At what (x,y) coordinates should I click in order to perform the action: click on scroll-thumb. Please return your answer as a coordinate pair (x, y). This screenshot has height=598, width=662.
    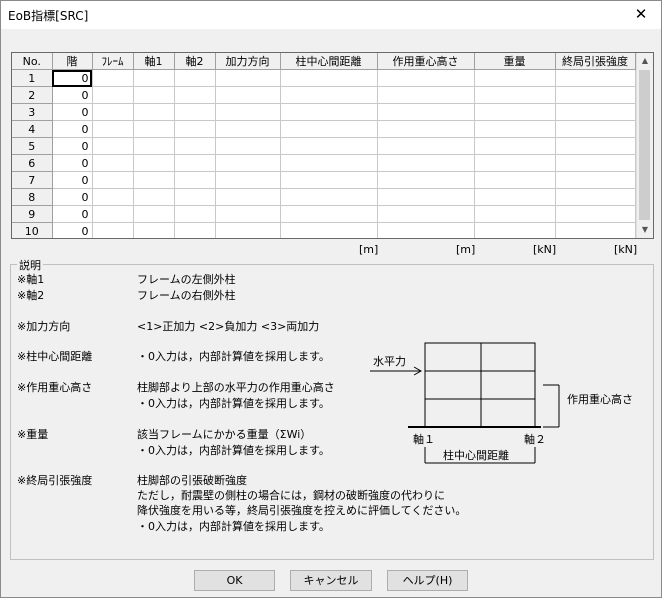
    Looking at the image, I should click on (644, 145).